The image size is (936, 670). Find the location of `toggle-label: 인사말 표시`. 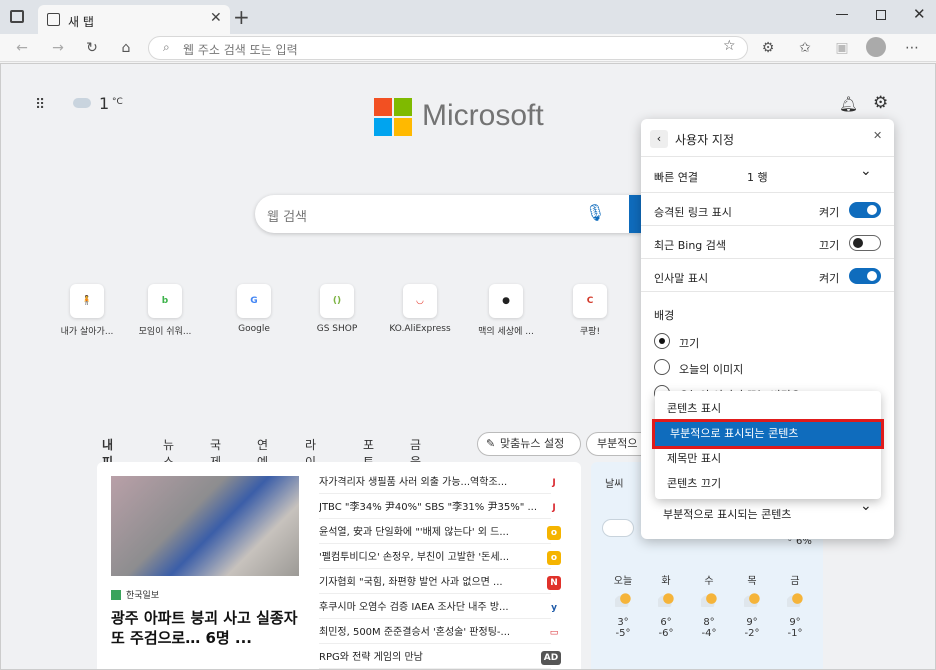

toggle-label: 인사말 표시 is located at coordinates (681, 278).